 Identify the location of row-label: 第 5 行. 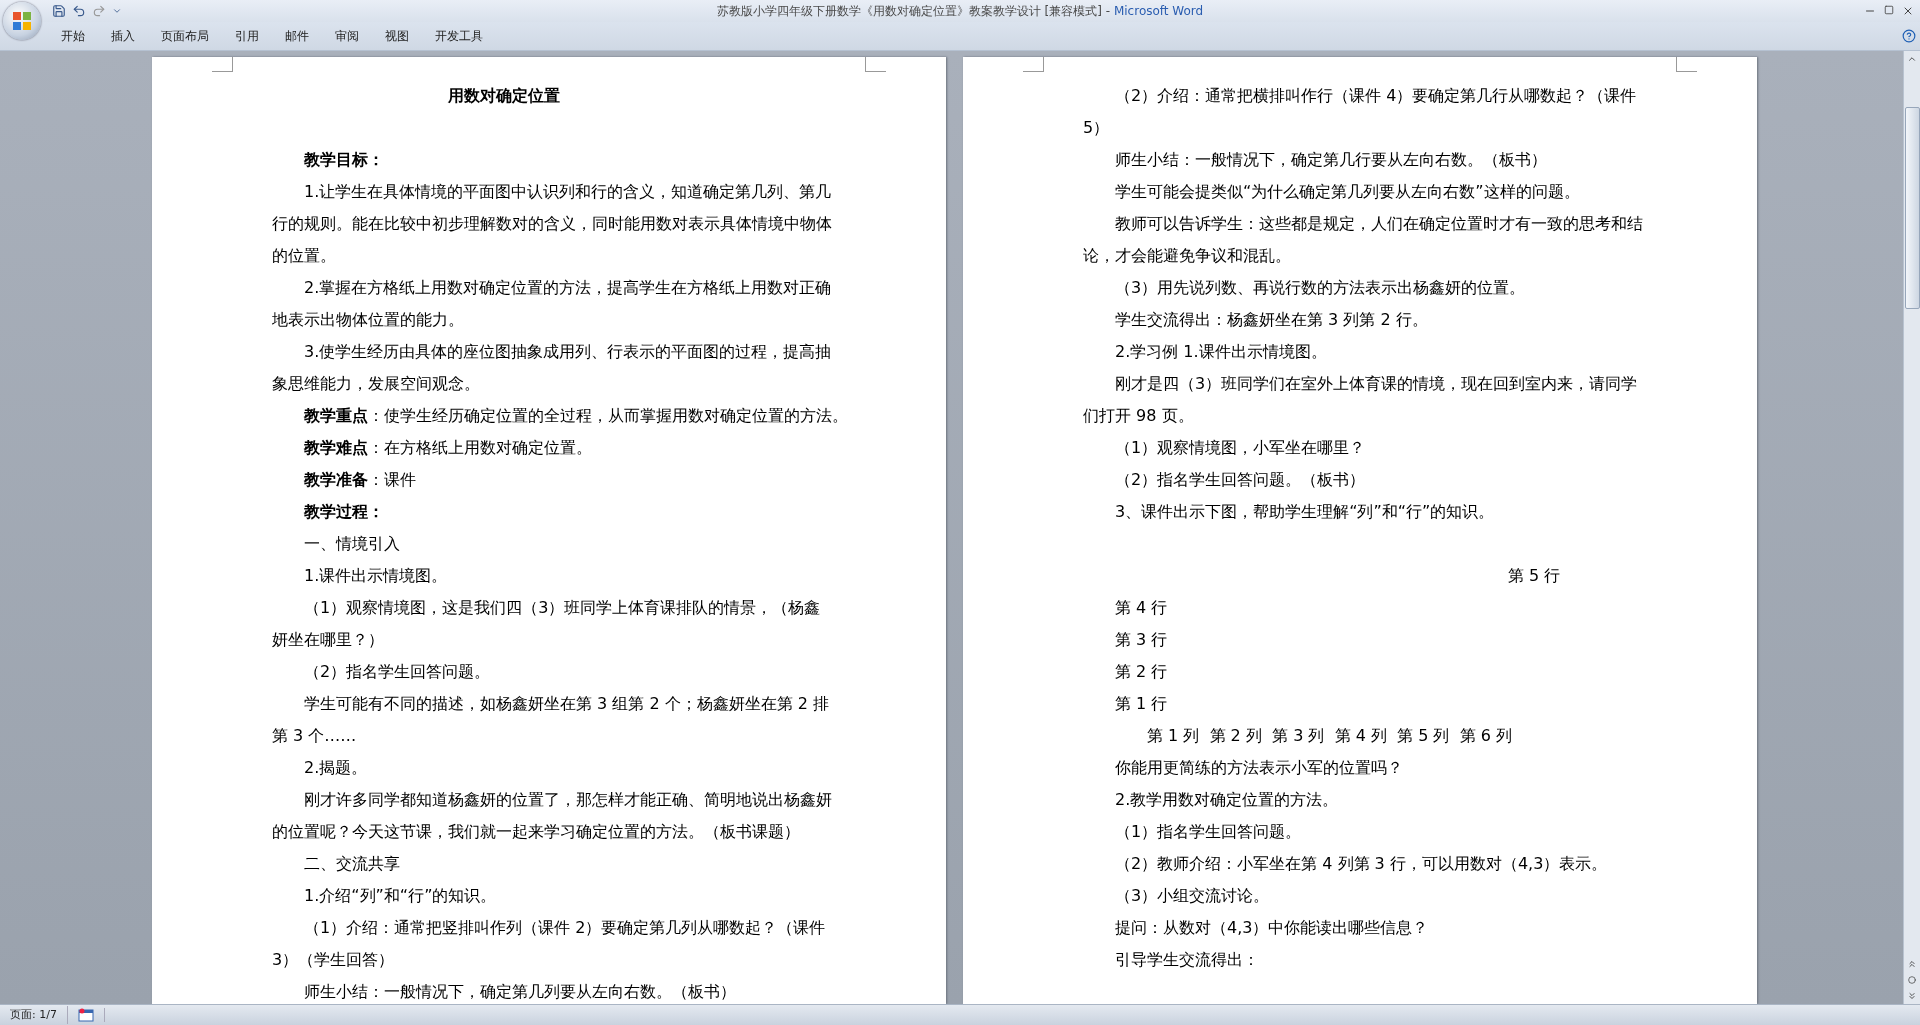
(1534, 576).